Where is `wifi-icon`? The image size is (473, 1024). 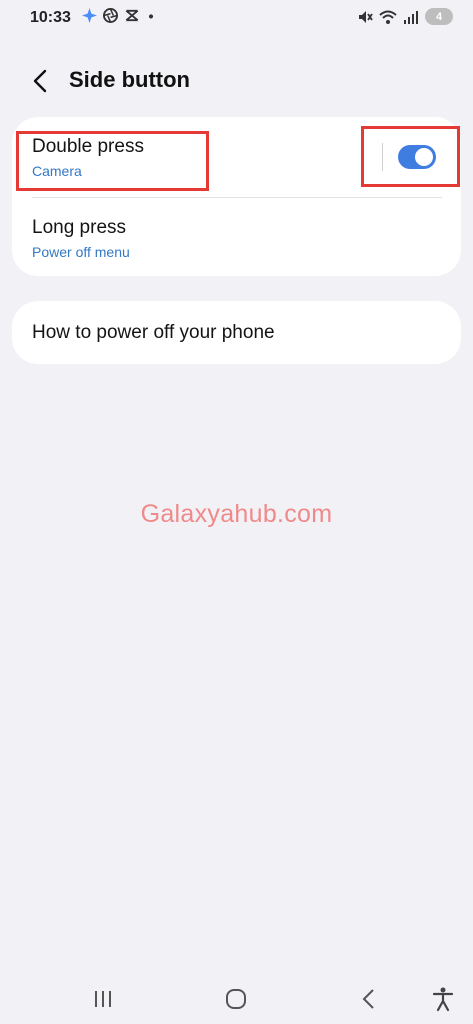
wifi-icon is located at coordinates (388, 17).